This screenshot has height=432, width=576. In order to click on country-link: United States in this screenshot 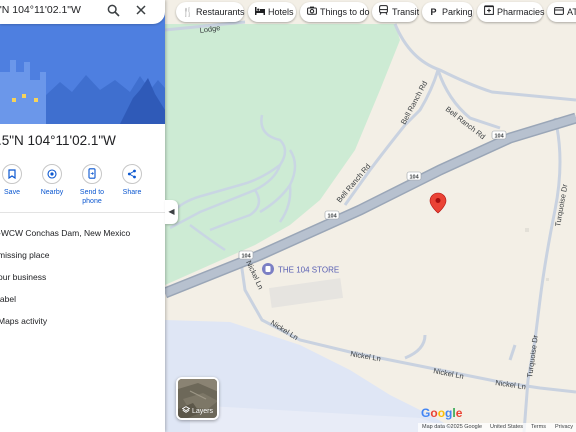, I will do `click(506, 427)`.